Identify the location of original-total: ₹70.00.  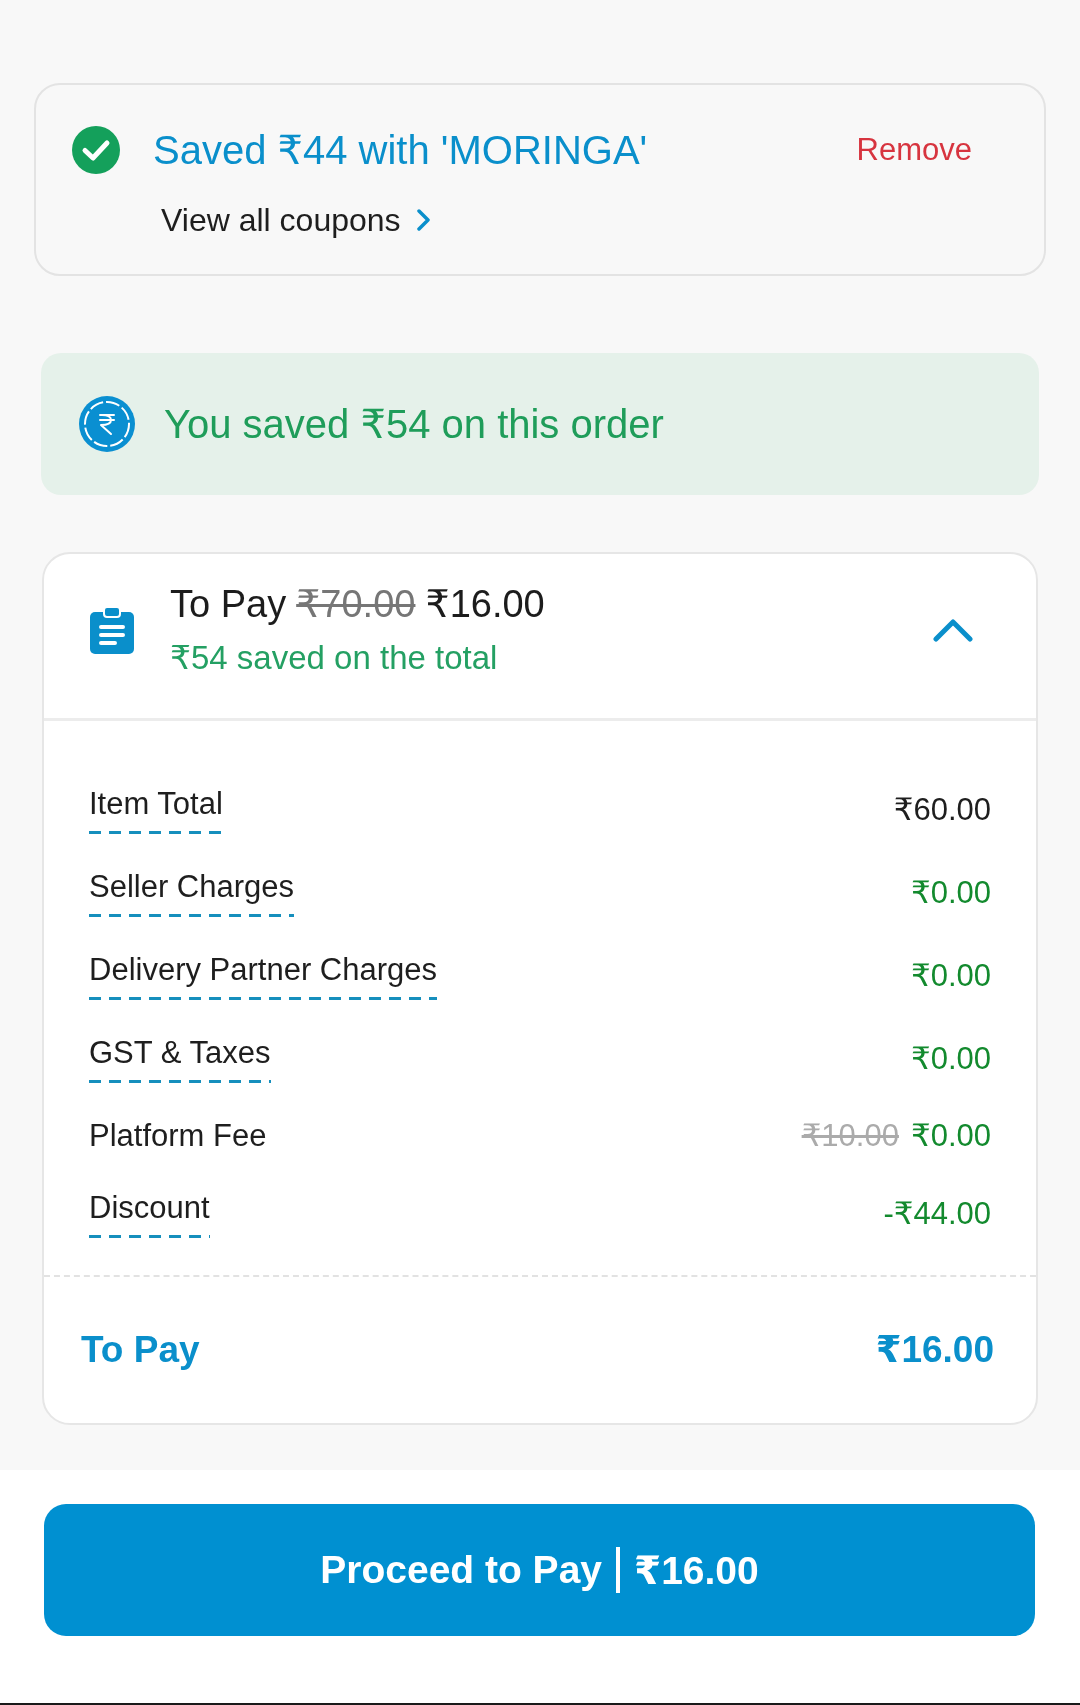
(356, 604).